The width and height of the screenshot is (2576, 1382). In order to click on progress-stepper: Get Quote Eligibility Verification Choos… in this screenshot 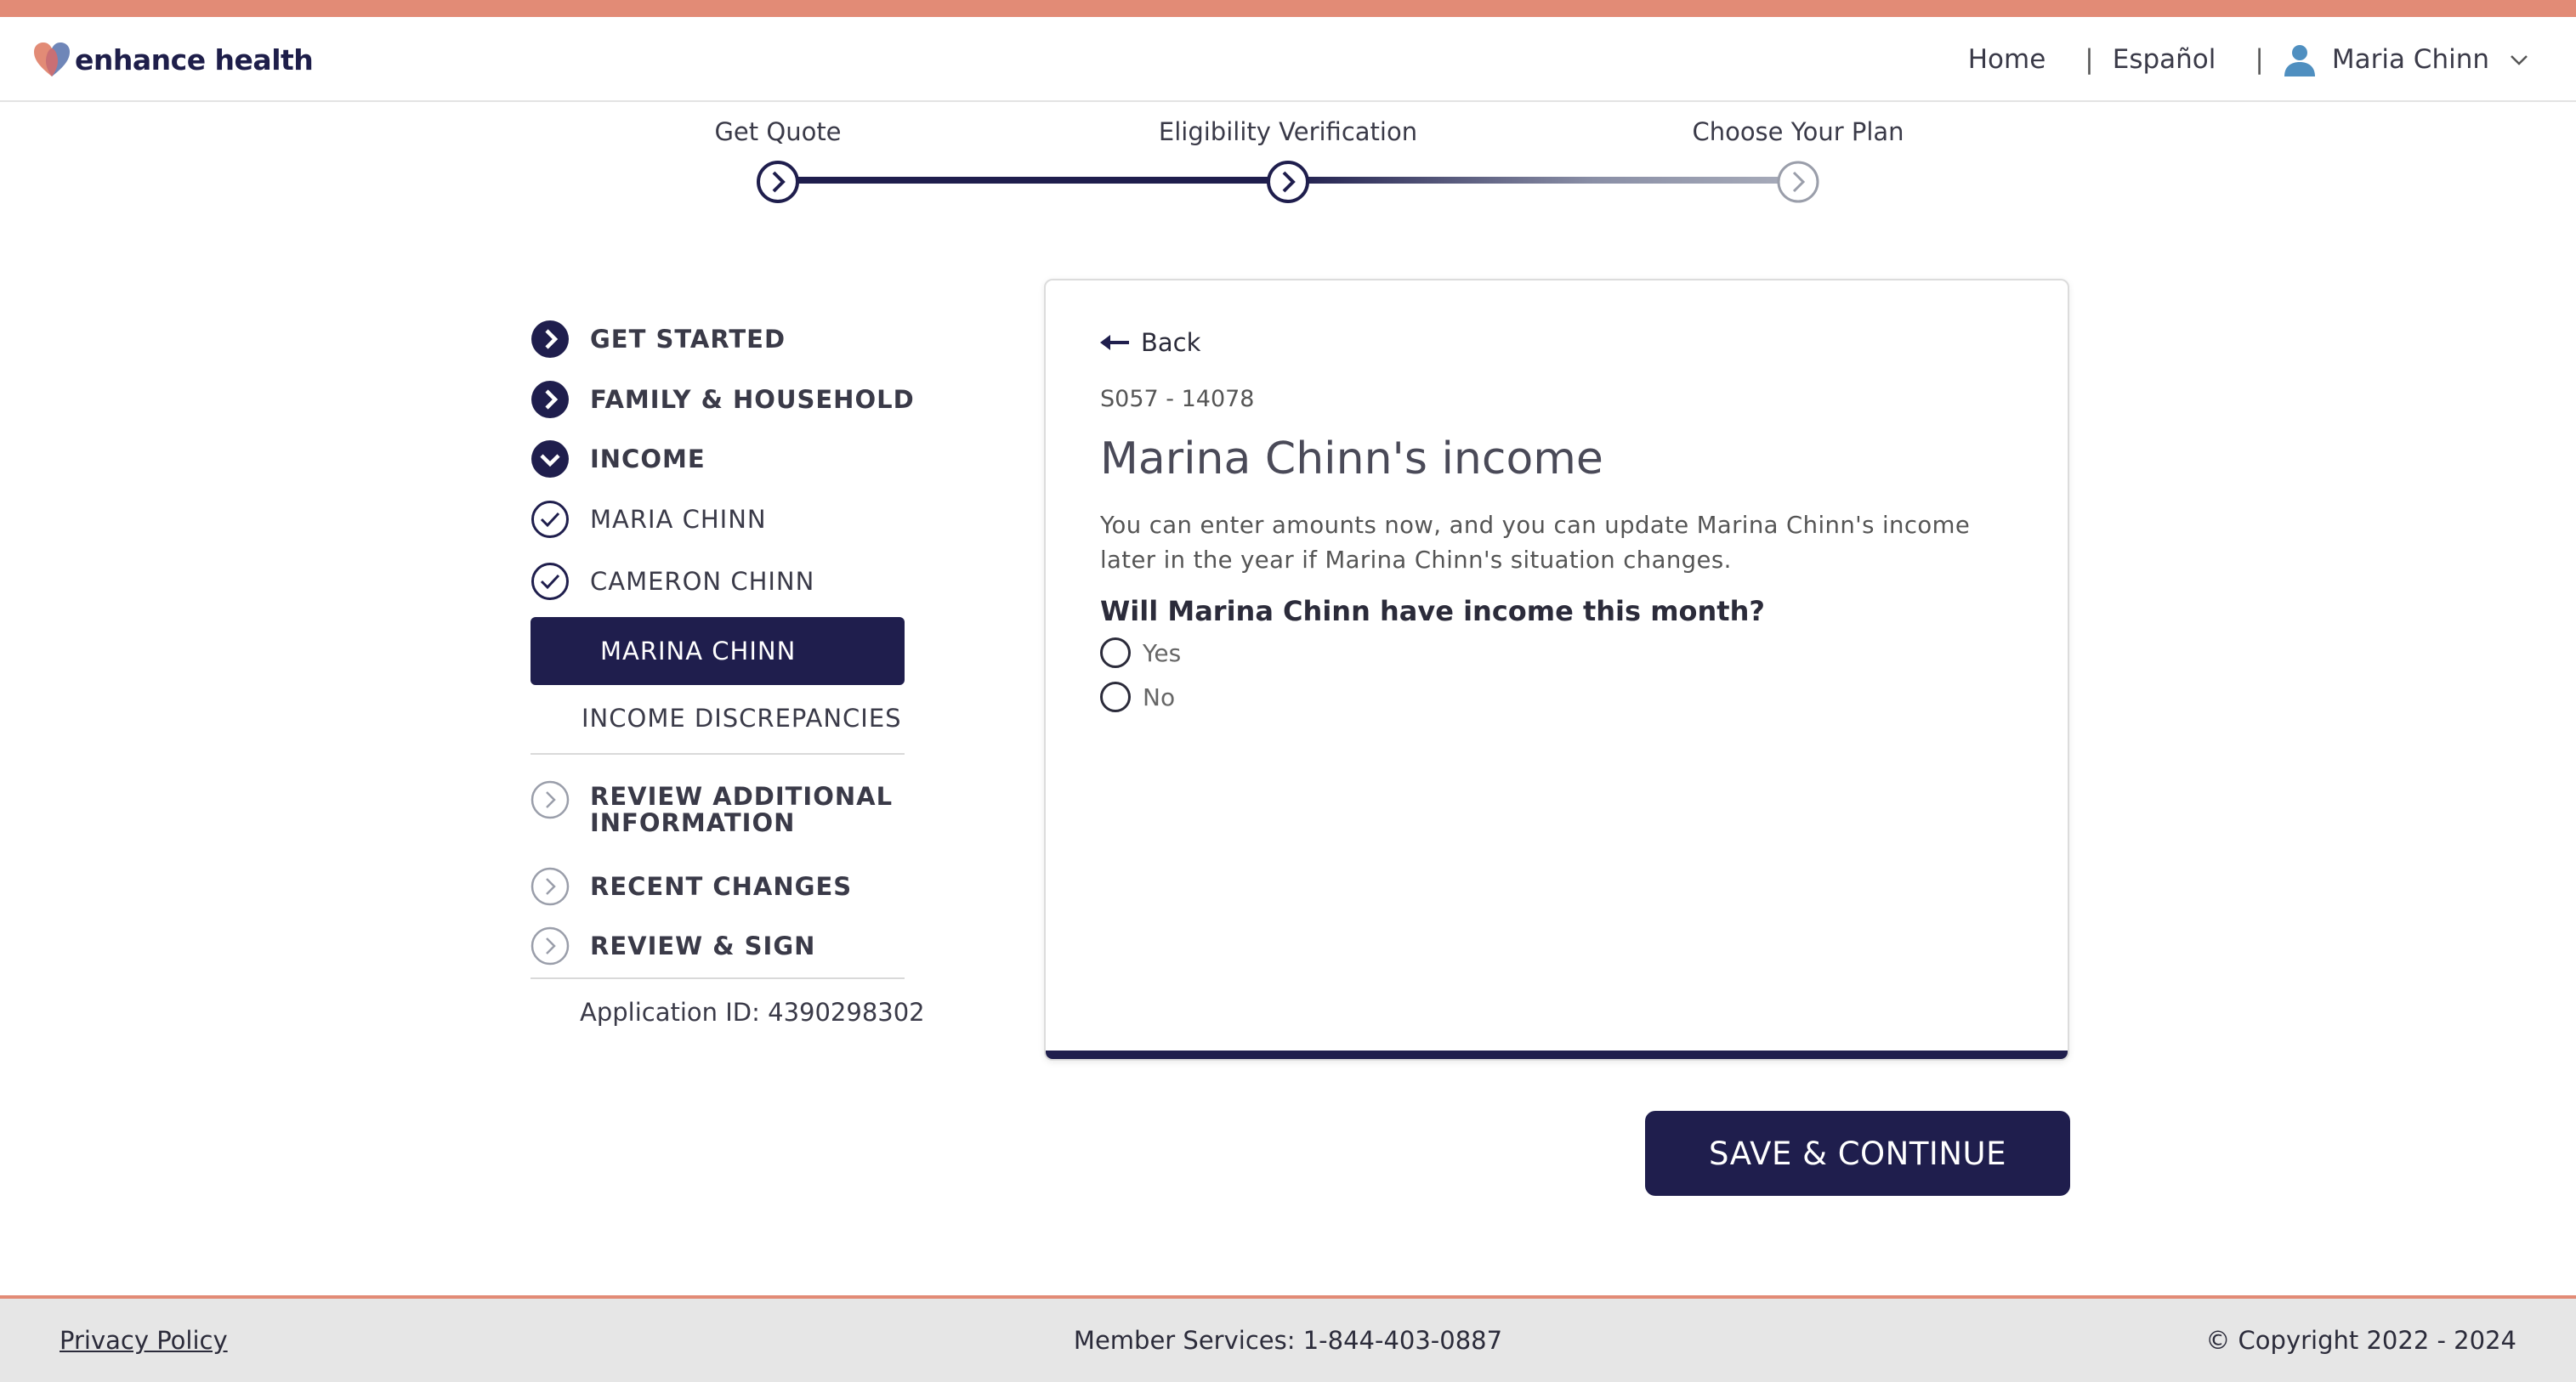, I will do `click(1288, 170)`.